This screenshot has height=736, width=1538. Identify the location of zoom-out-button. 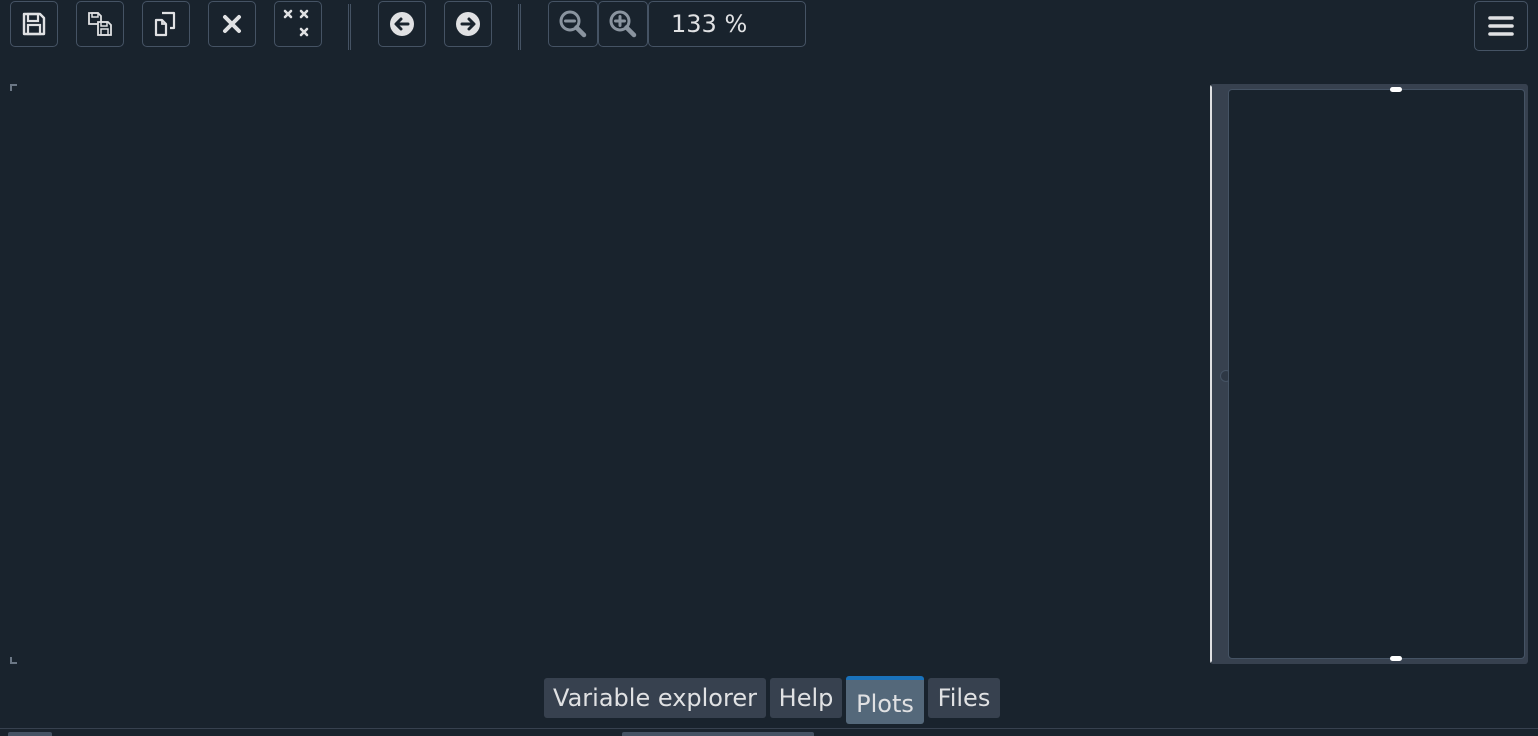
(573, 24).